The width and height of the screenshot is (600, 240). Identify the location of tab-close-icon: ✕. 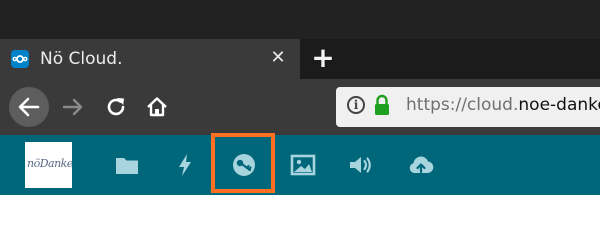
(278, 58).